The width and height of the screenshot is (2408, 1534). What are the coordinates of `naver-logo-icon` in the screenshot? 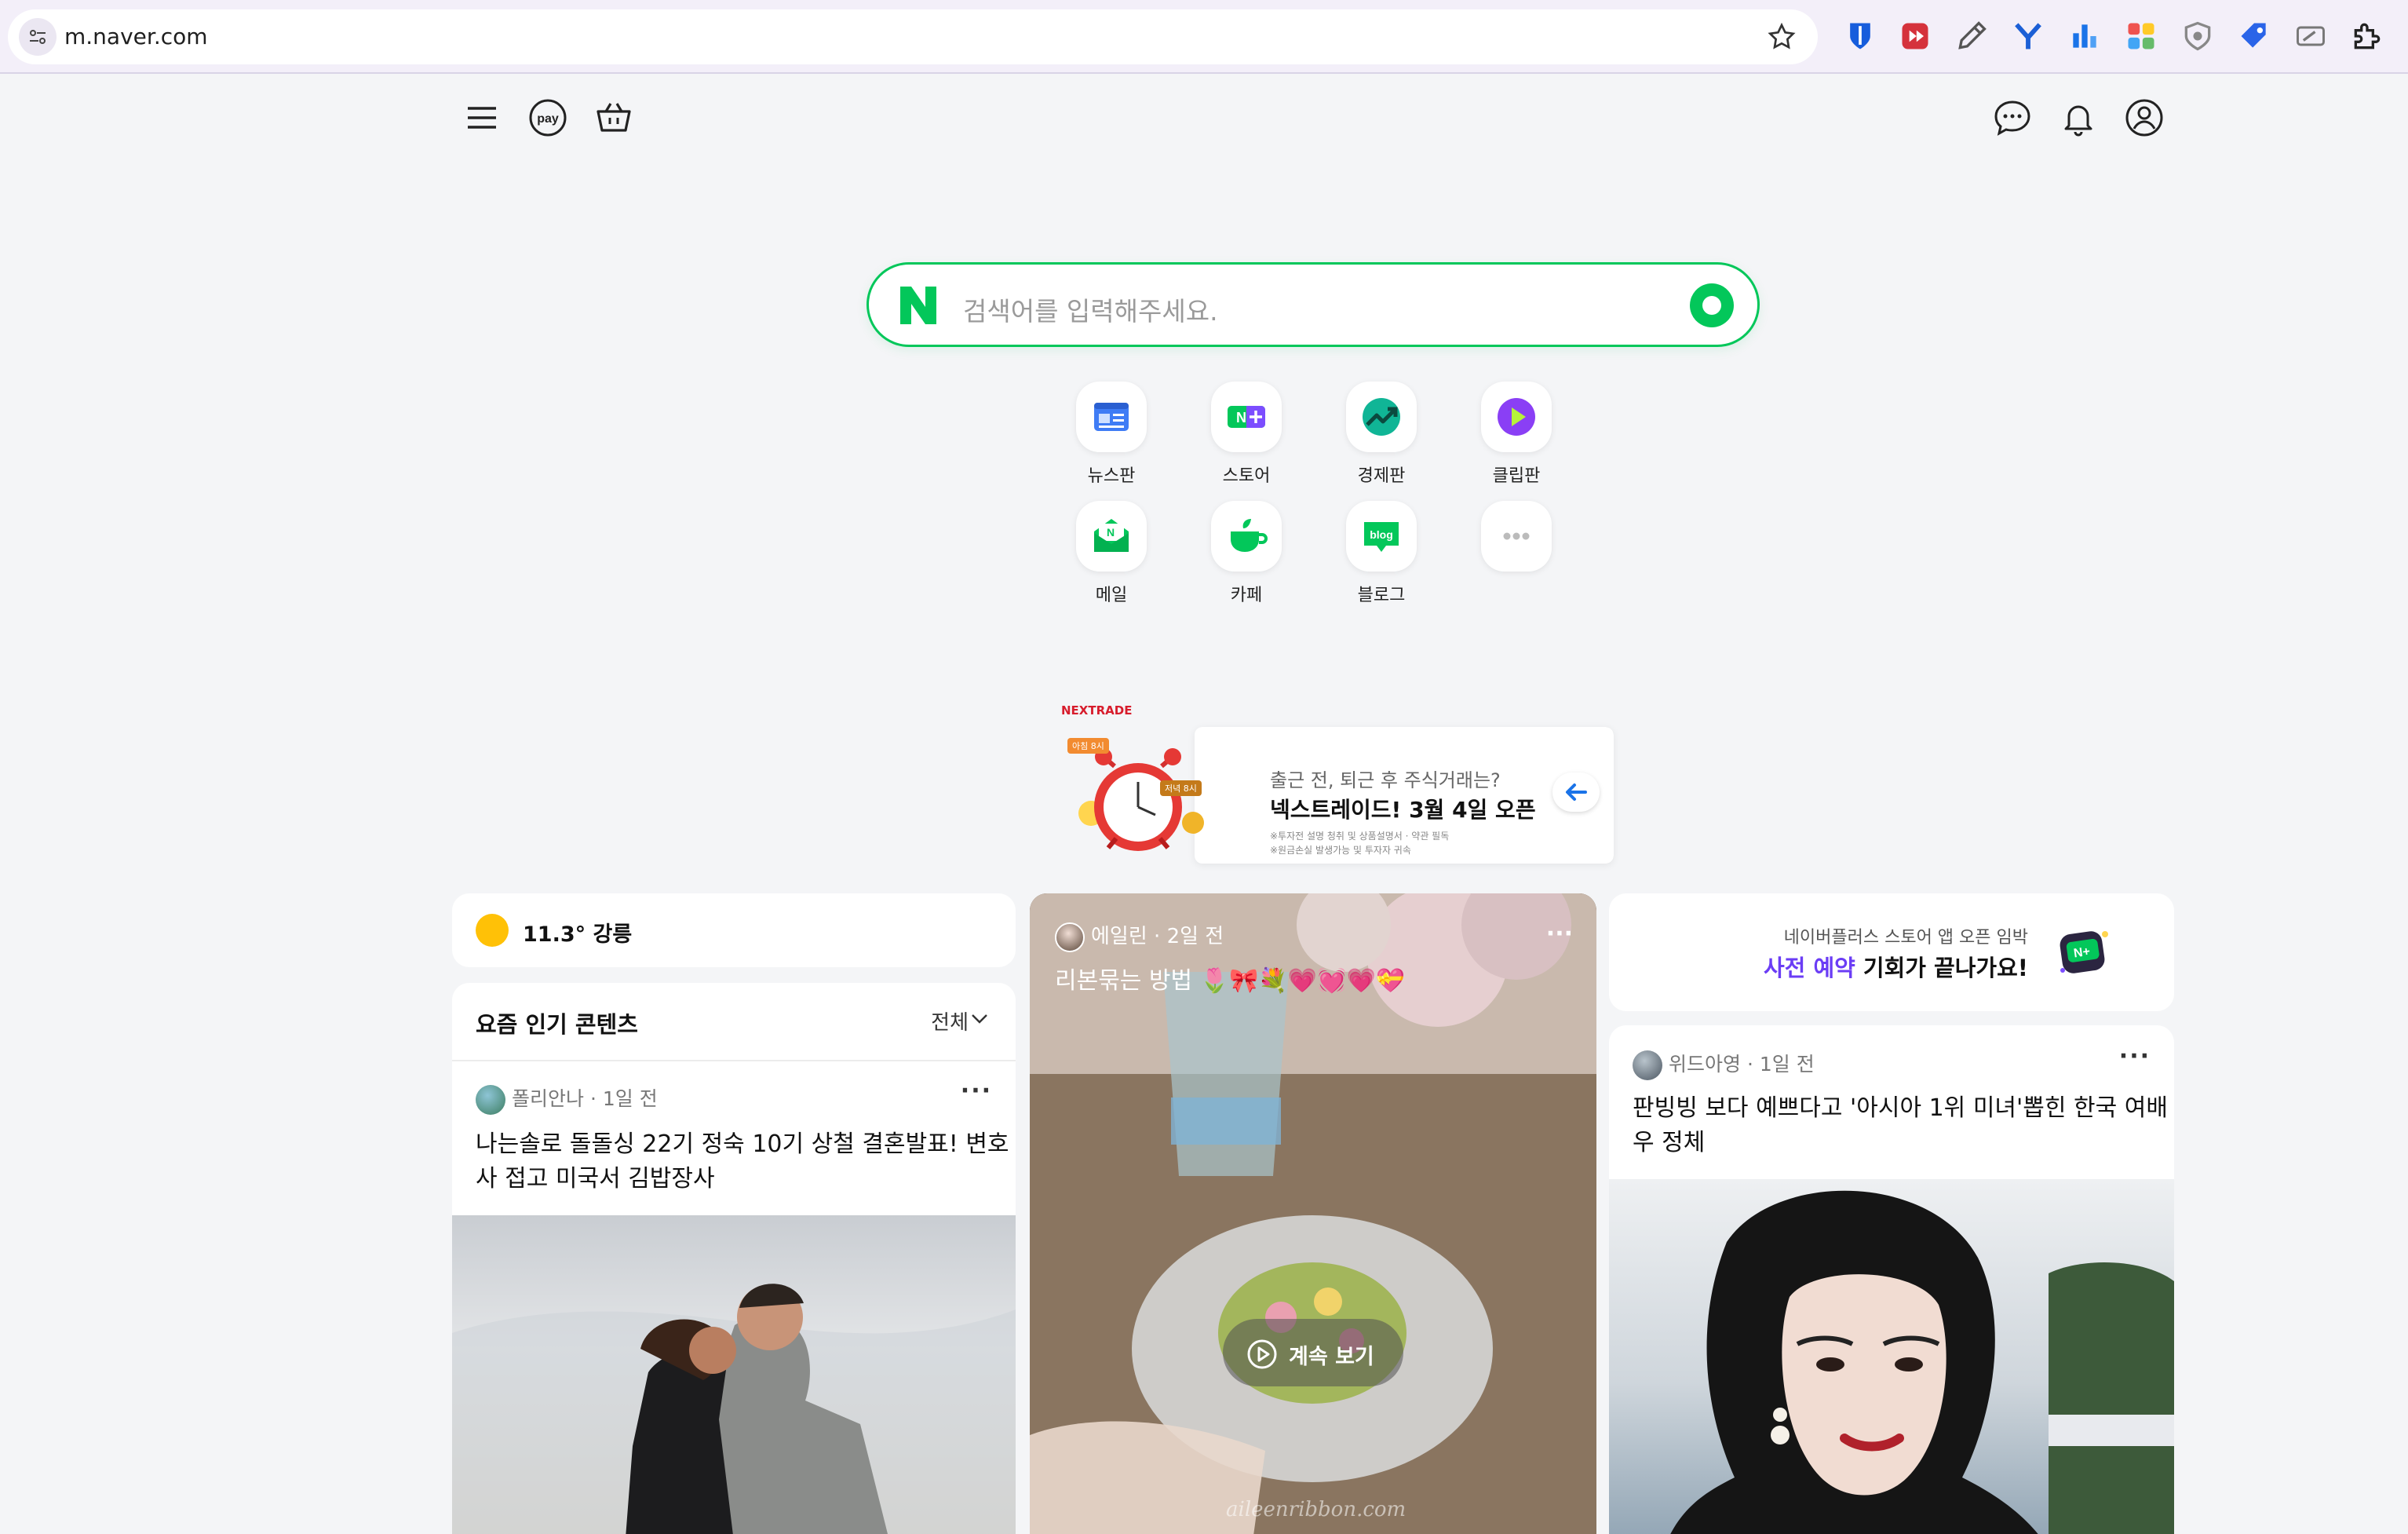 It's located at (919, 305).